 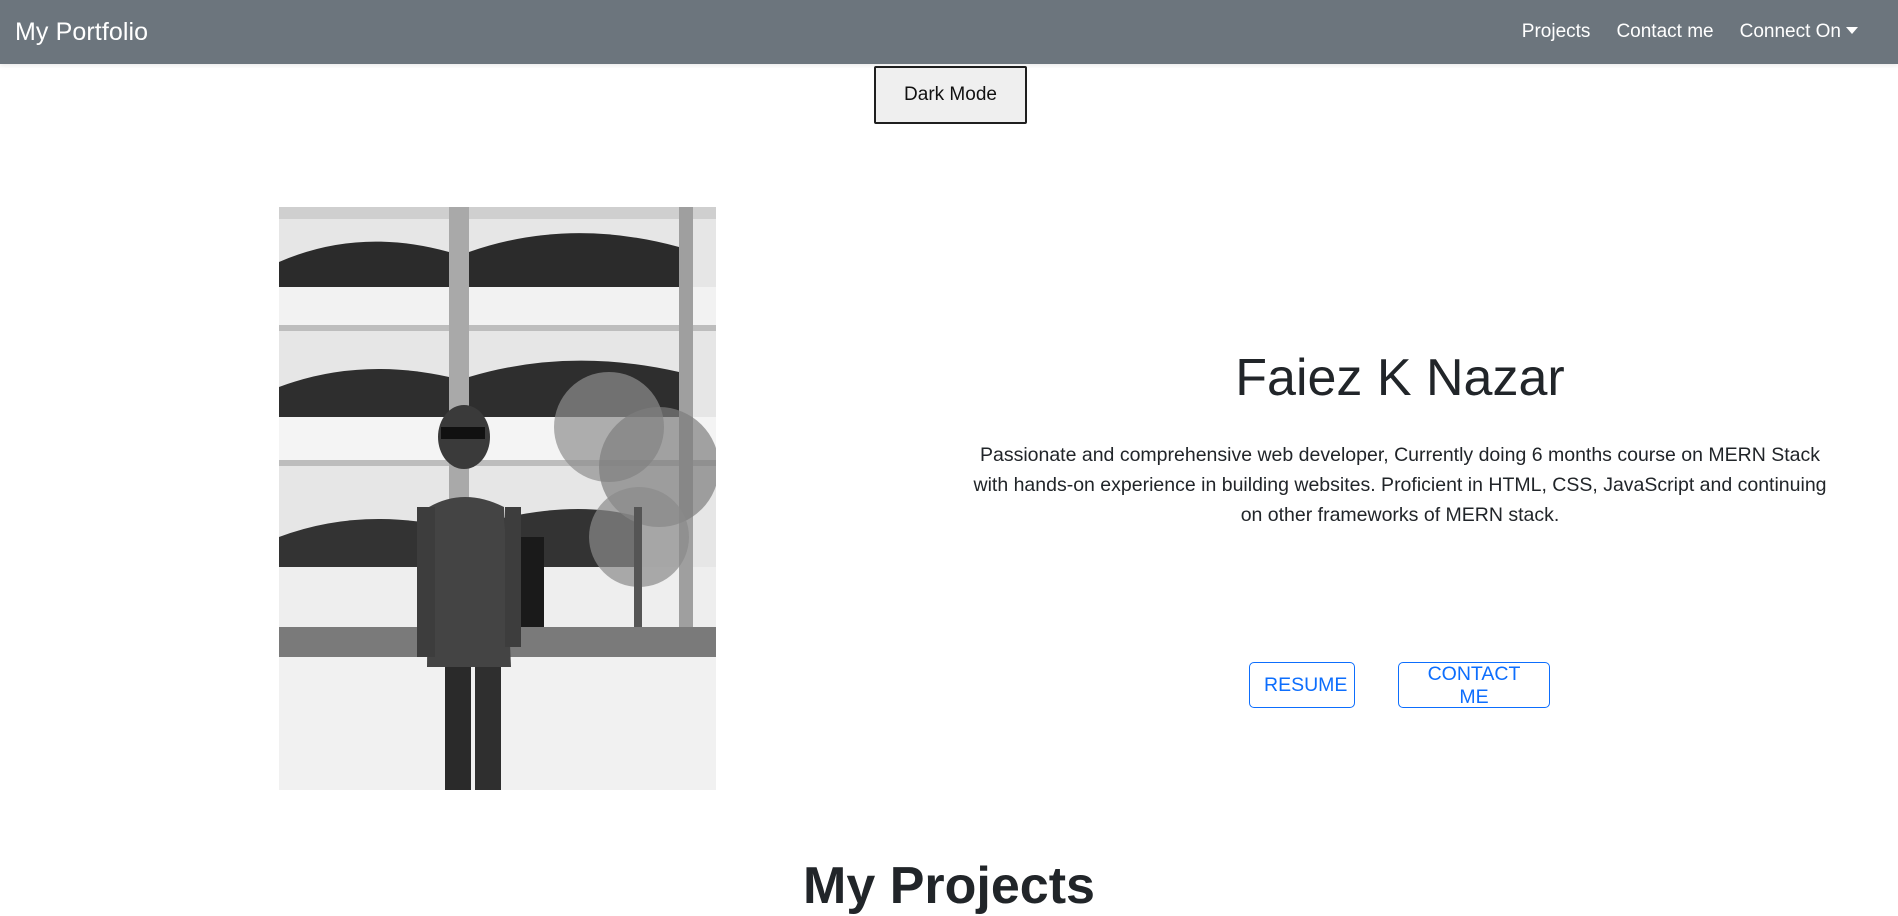 What do you see at coordinates (1852, 30) in the screenshot?
I see `caret-down-icon` at bounding box center [1852, 30].